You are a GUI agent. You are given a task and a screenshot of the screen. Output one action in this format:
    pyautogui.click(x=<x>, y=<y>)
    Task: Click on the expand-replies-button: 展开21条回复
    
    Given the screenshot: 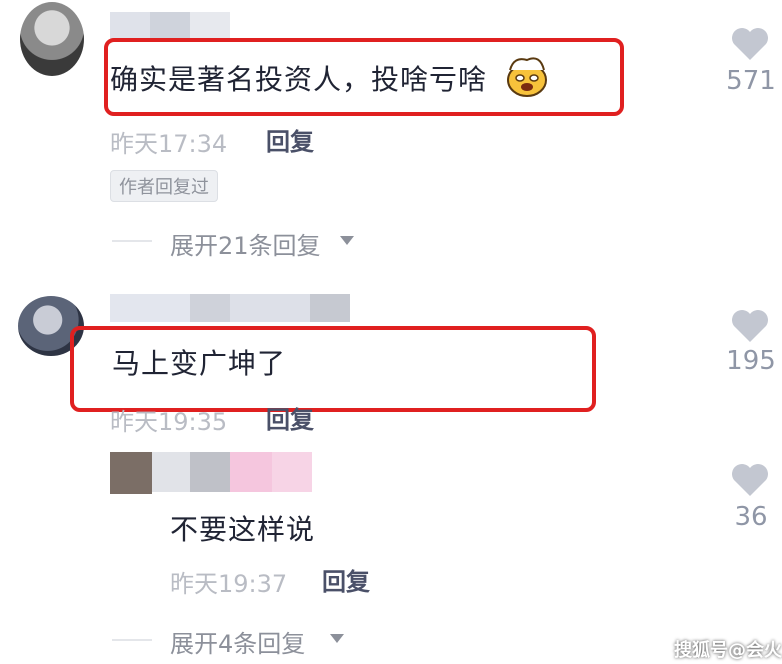 What is the action you would take?
    pyautogui.click(x=245, y=243)
    